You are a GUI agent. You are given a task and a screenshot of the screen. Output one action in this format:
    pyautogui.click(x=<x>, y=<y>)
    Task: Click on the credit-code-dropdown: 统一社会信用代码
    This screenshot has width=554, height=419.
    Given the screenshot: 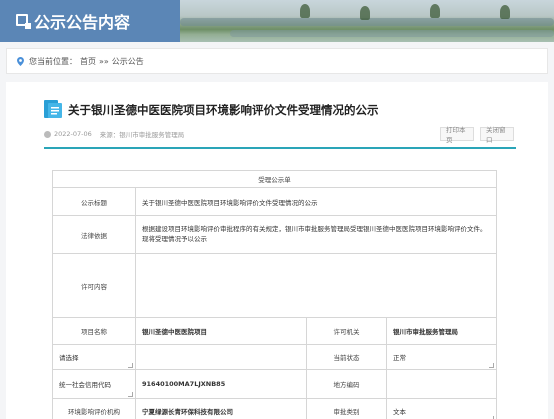 What is the action you would take?
    pyautogui.click(x=94, y=384)
    